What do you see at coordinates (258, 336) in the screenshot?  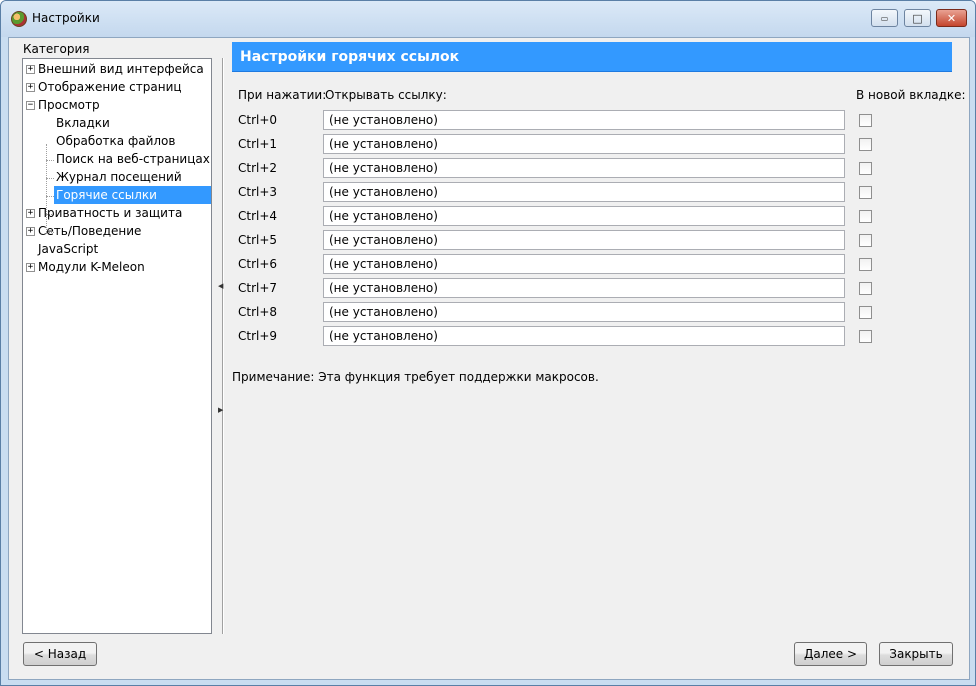 I see `hotkey-label: Ctrl+9` at bounding box center [258, 336].